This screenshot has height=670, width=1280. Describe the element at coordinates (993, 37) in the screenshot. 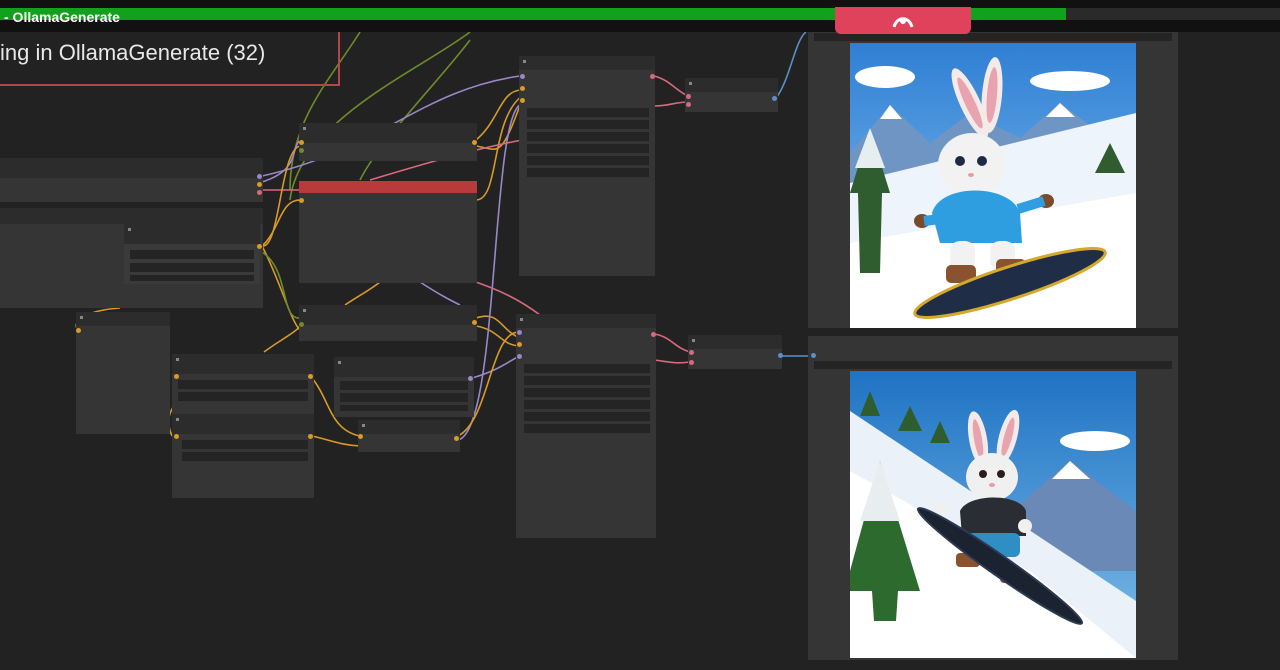

I see `panel-header-bar` at that location.